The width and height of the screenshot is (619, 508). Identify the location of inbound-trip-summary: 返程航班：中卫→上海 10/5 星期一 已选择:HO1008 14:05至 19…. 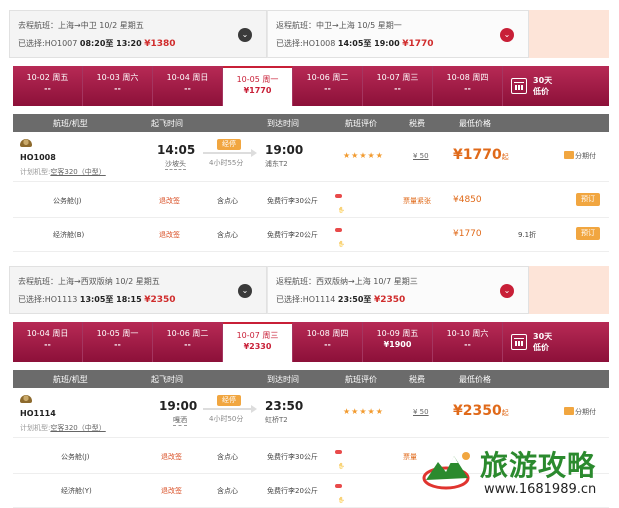
(398, 34).